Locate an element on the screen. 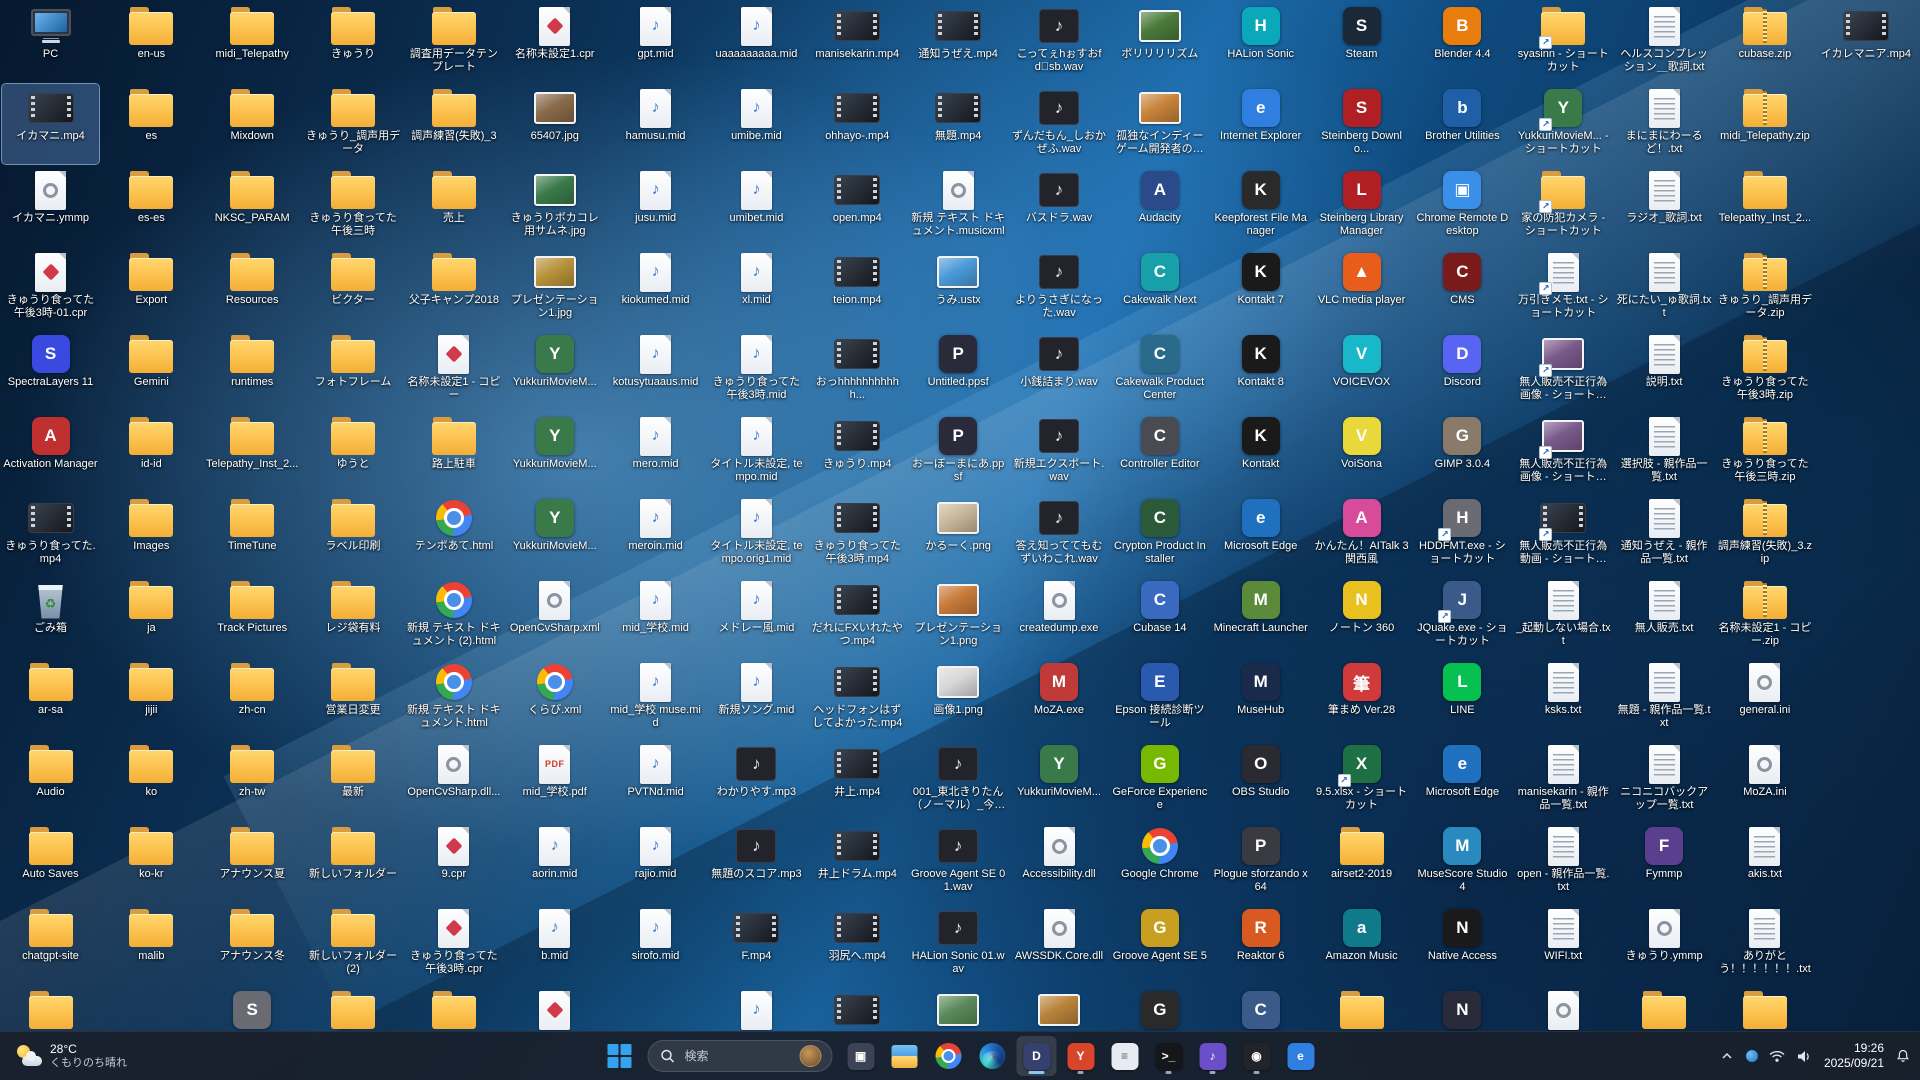  taskbar-app-notepad: ≡ is located at coordinates (1125, 1056).